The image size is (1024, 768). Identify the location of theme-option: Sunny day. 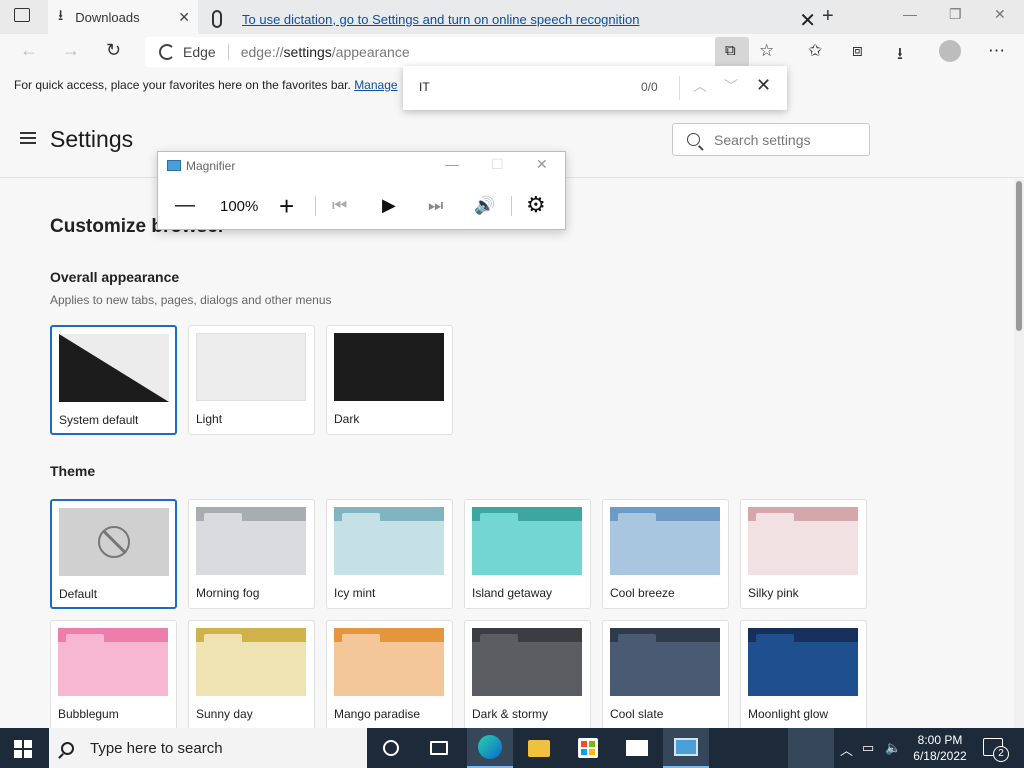
(251, 675).